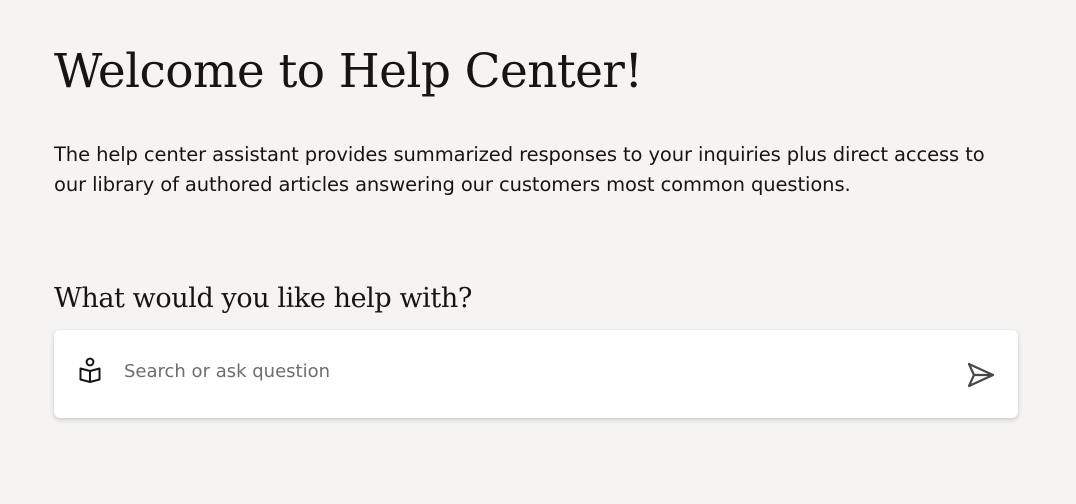  I want to click on assistant-book-icon, so click(90, 370).